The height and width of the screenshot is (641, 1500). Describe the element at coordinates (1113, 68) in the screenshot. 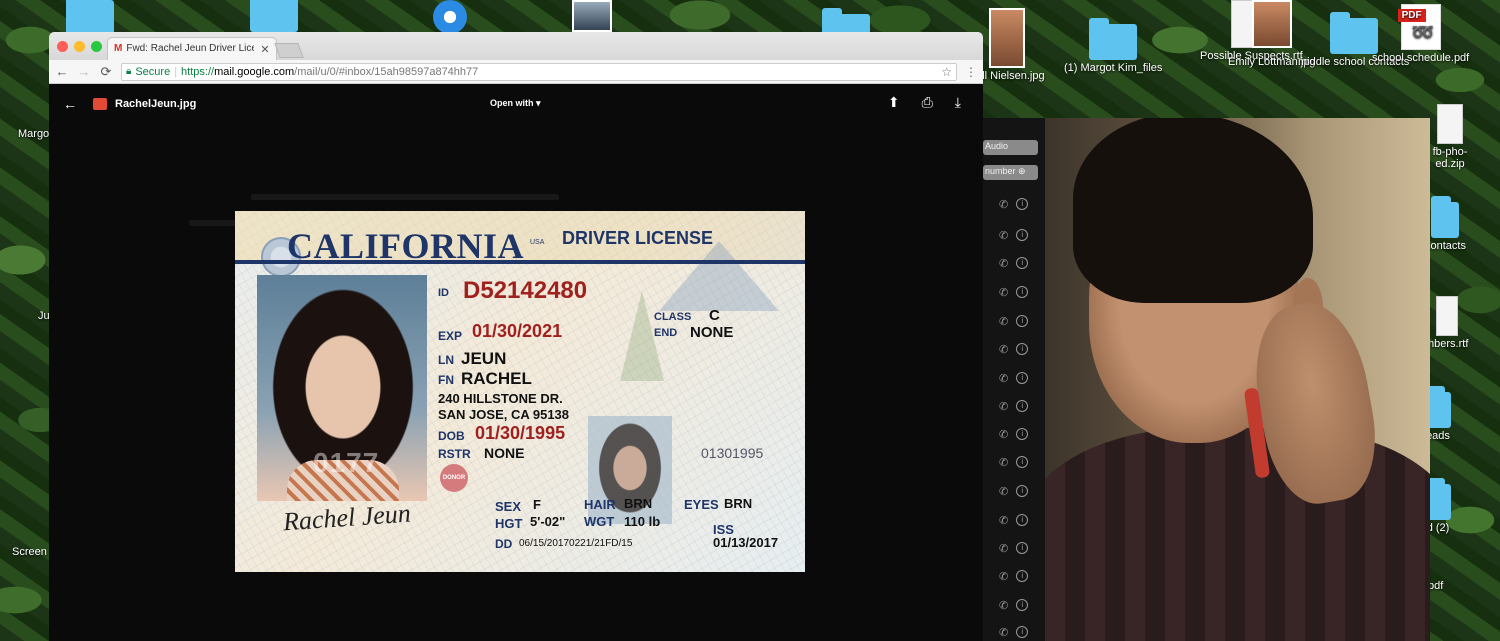

I see `desktop-item-label: (1) Margot Kim_files` at that location.